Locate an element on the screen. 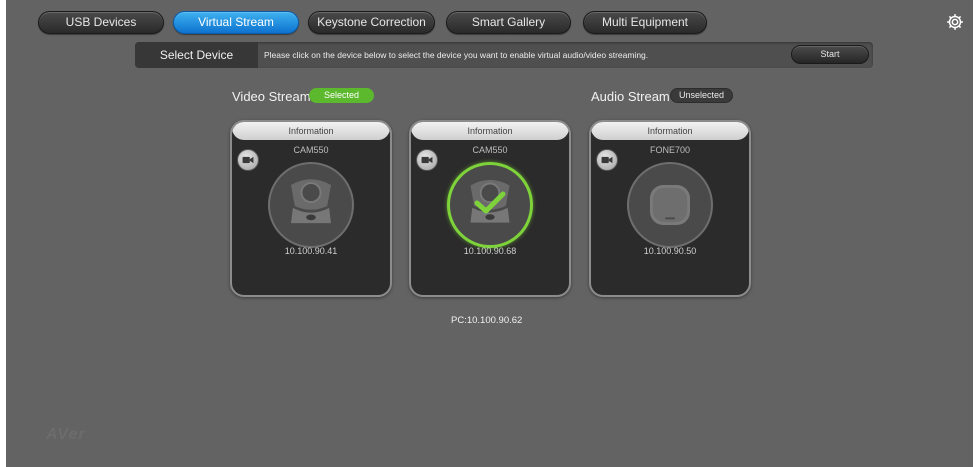 The height and width of the screenshot is (467, 979). tab-keystone-correction: Keystone Correction is located at coordinates (371, 22).